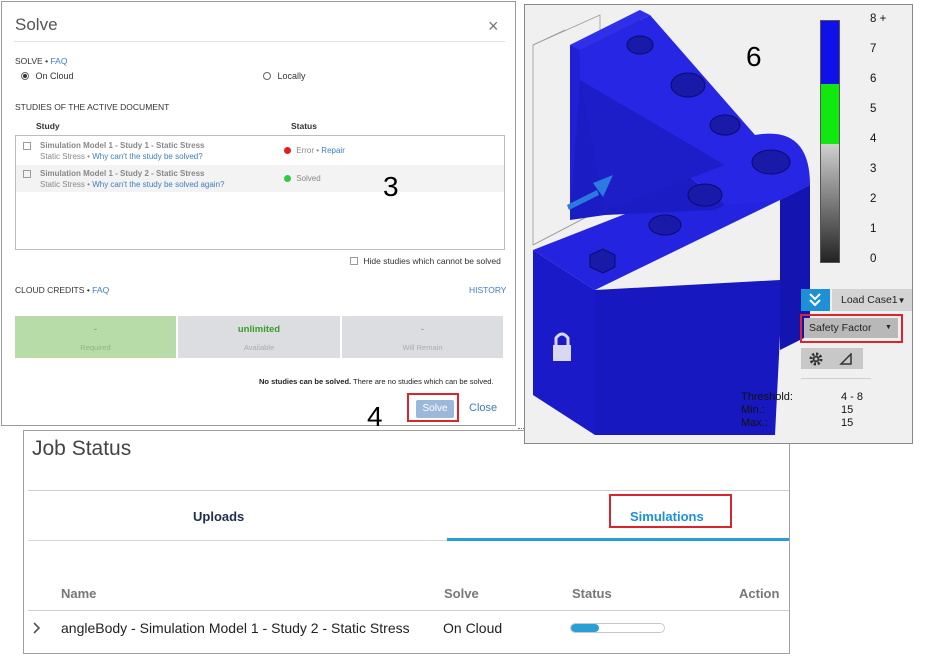 The height and width of the screenshot is (661, 930). What do you see at coordinates (48, 126) in the screenshot?
I see `col-study: Study` at bounding box center [48, 126].